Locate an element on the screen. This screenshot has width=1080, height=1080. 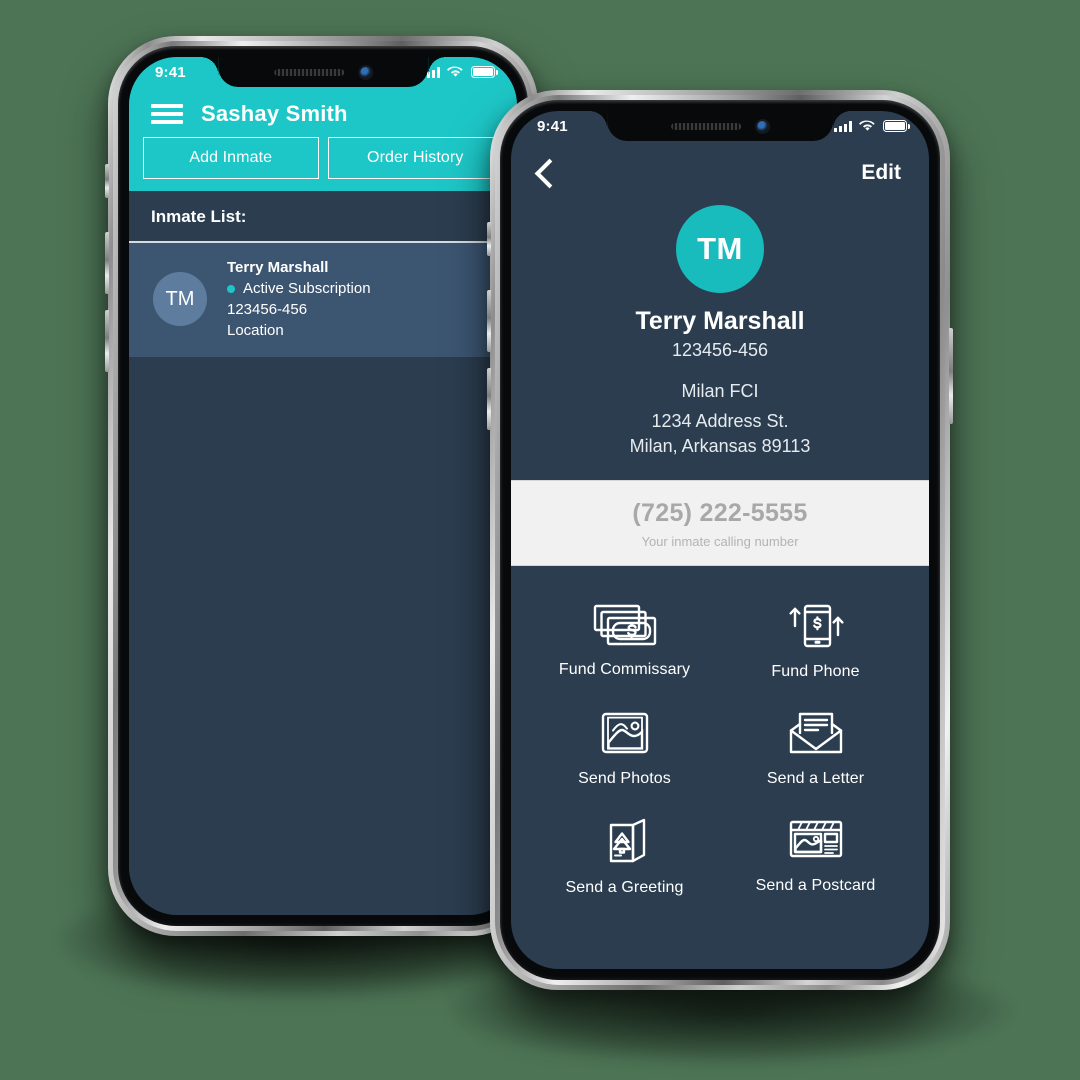
profile-id: 123456-456 is located at coordinates (720, 350).